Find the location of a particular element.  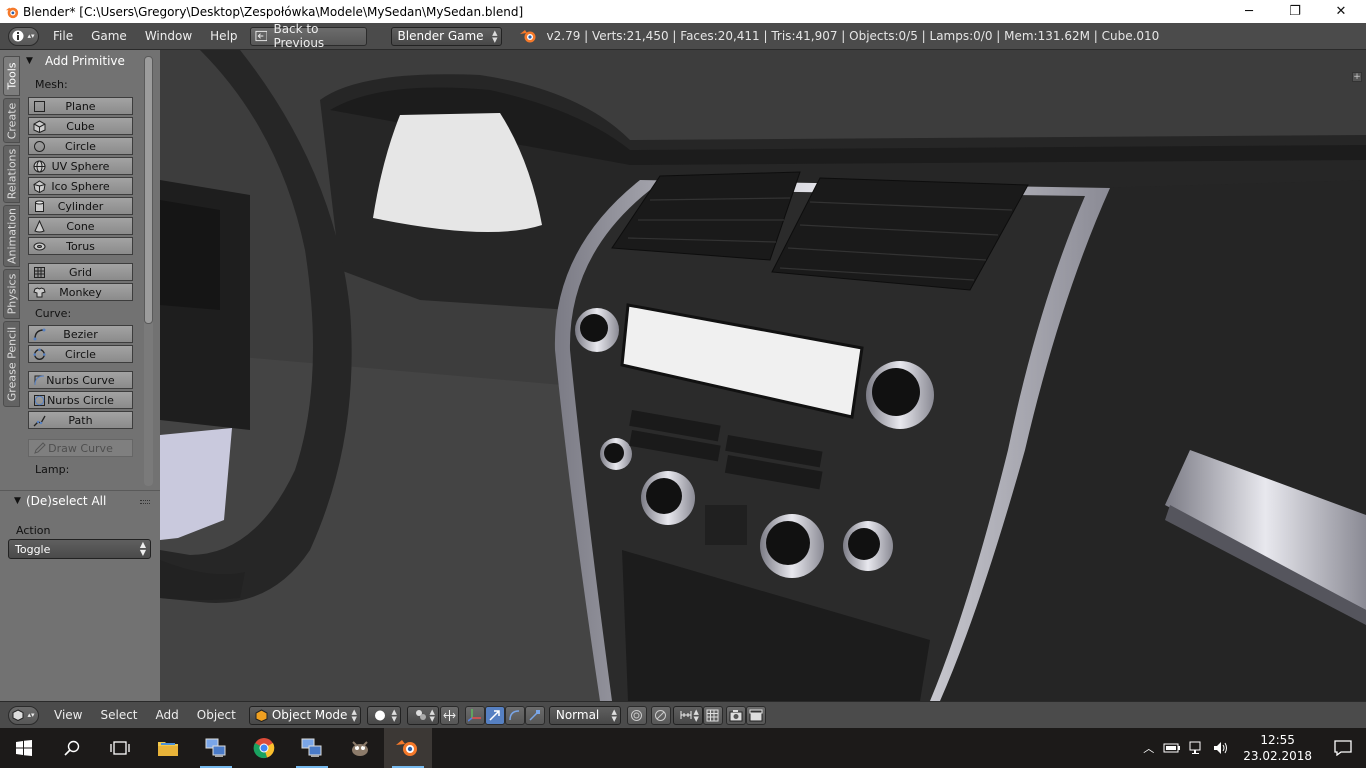

menu-game: Game is located at coordinates (109, 36).